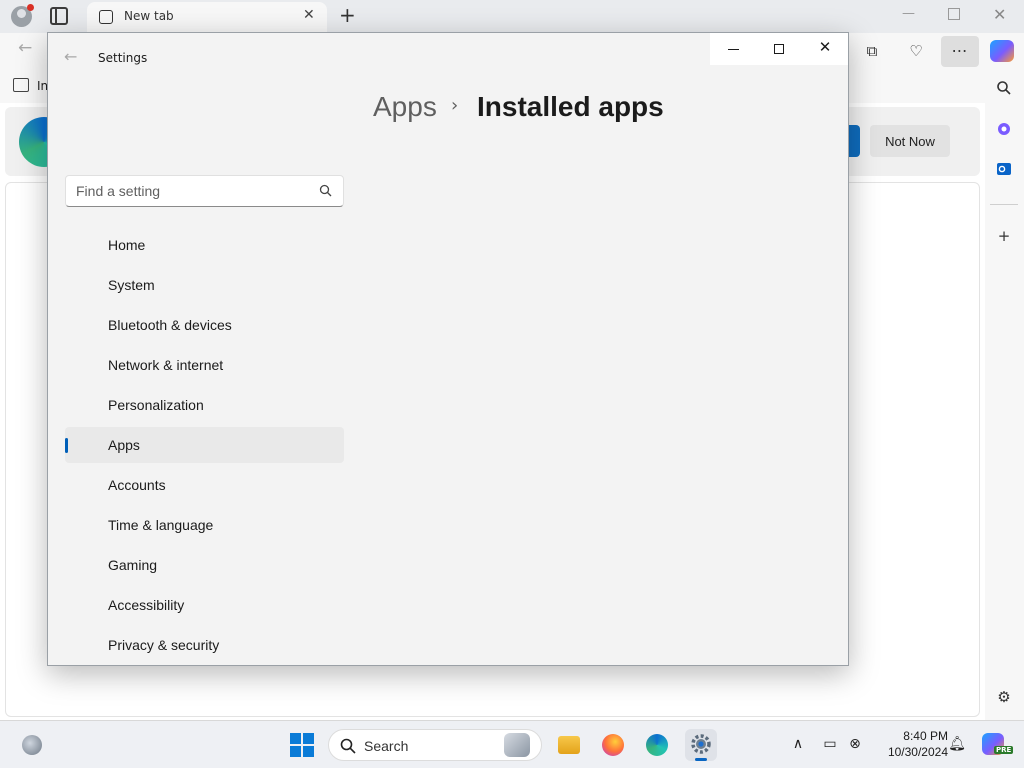  I want to click on browser-minimize-icon: —, so click(908, 13).